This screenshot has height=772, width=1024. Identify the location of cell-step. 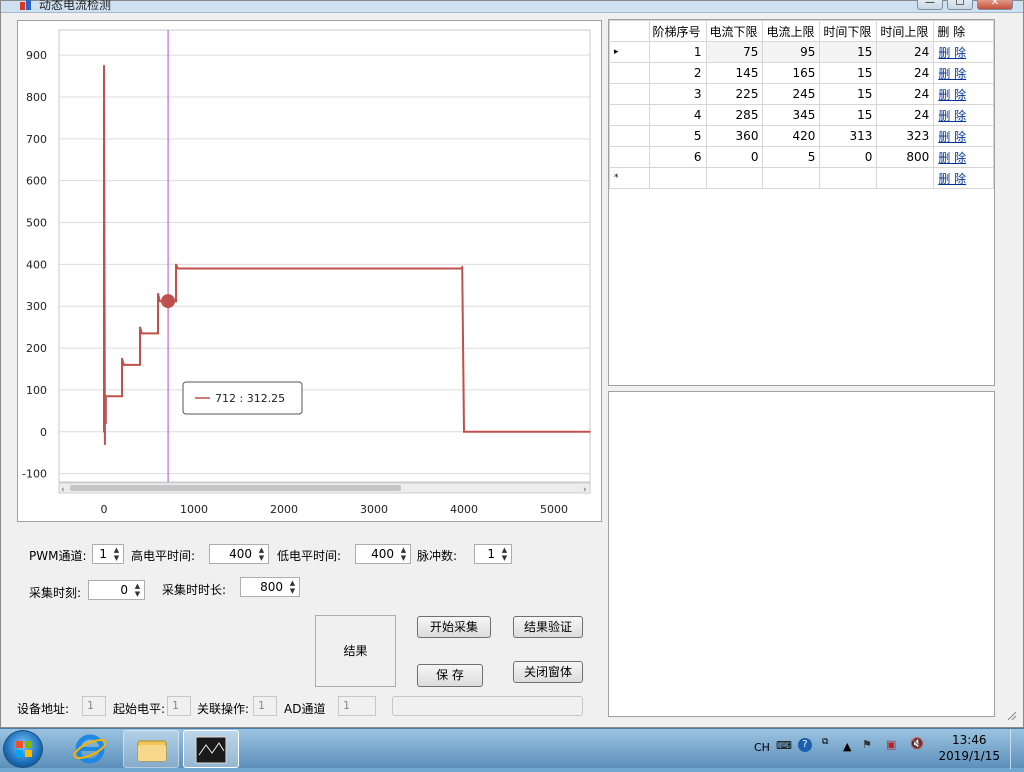
(677, 178).